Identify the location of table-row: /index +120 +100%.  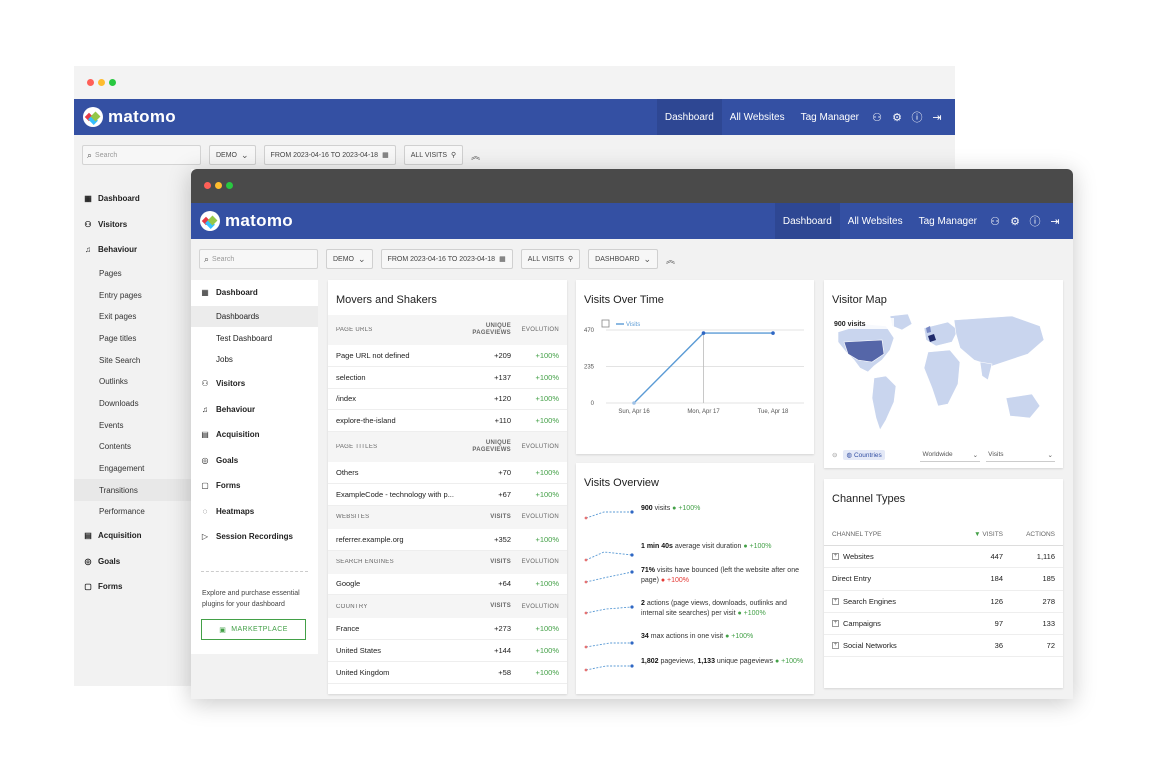
(447, 400).